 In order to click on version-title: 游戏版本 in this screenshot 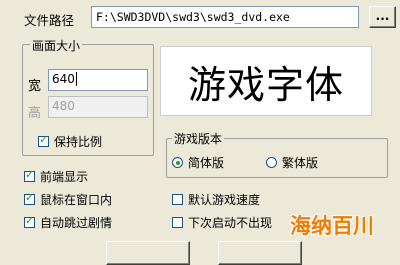, I will do `click(198, 138)`.